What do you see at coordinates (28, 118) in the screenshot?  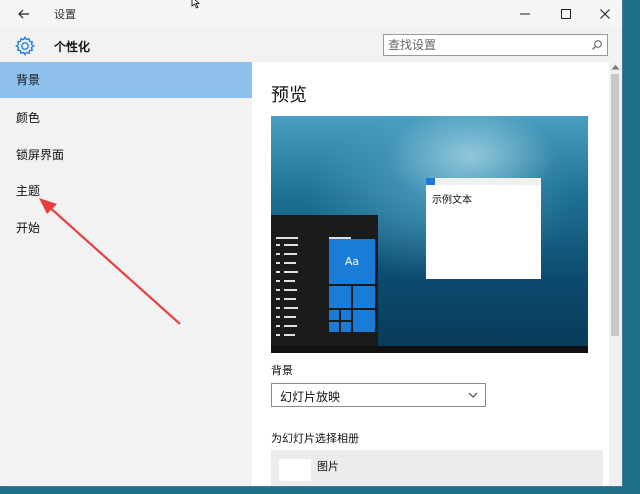 I see `sidebar-item-label: 颜色` at bounding box center [28, 118].